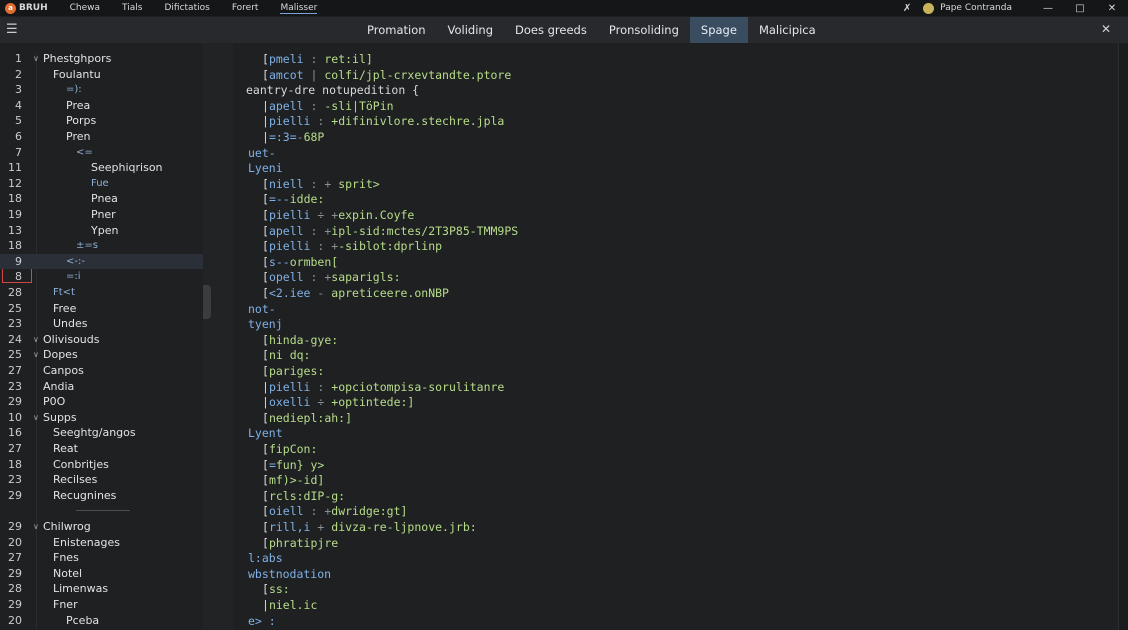  Describe the element at coordinates (101, 199) in the screenshot. I see `tree-row: 18 Pnea` at that location.